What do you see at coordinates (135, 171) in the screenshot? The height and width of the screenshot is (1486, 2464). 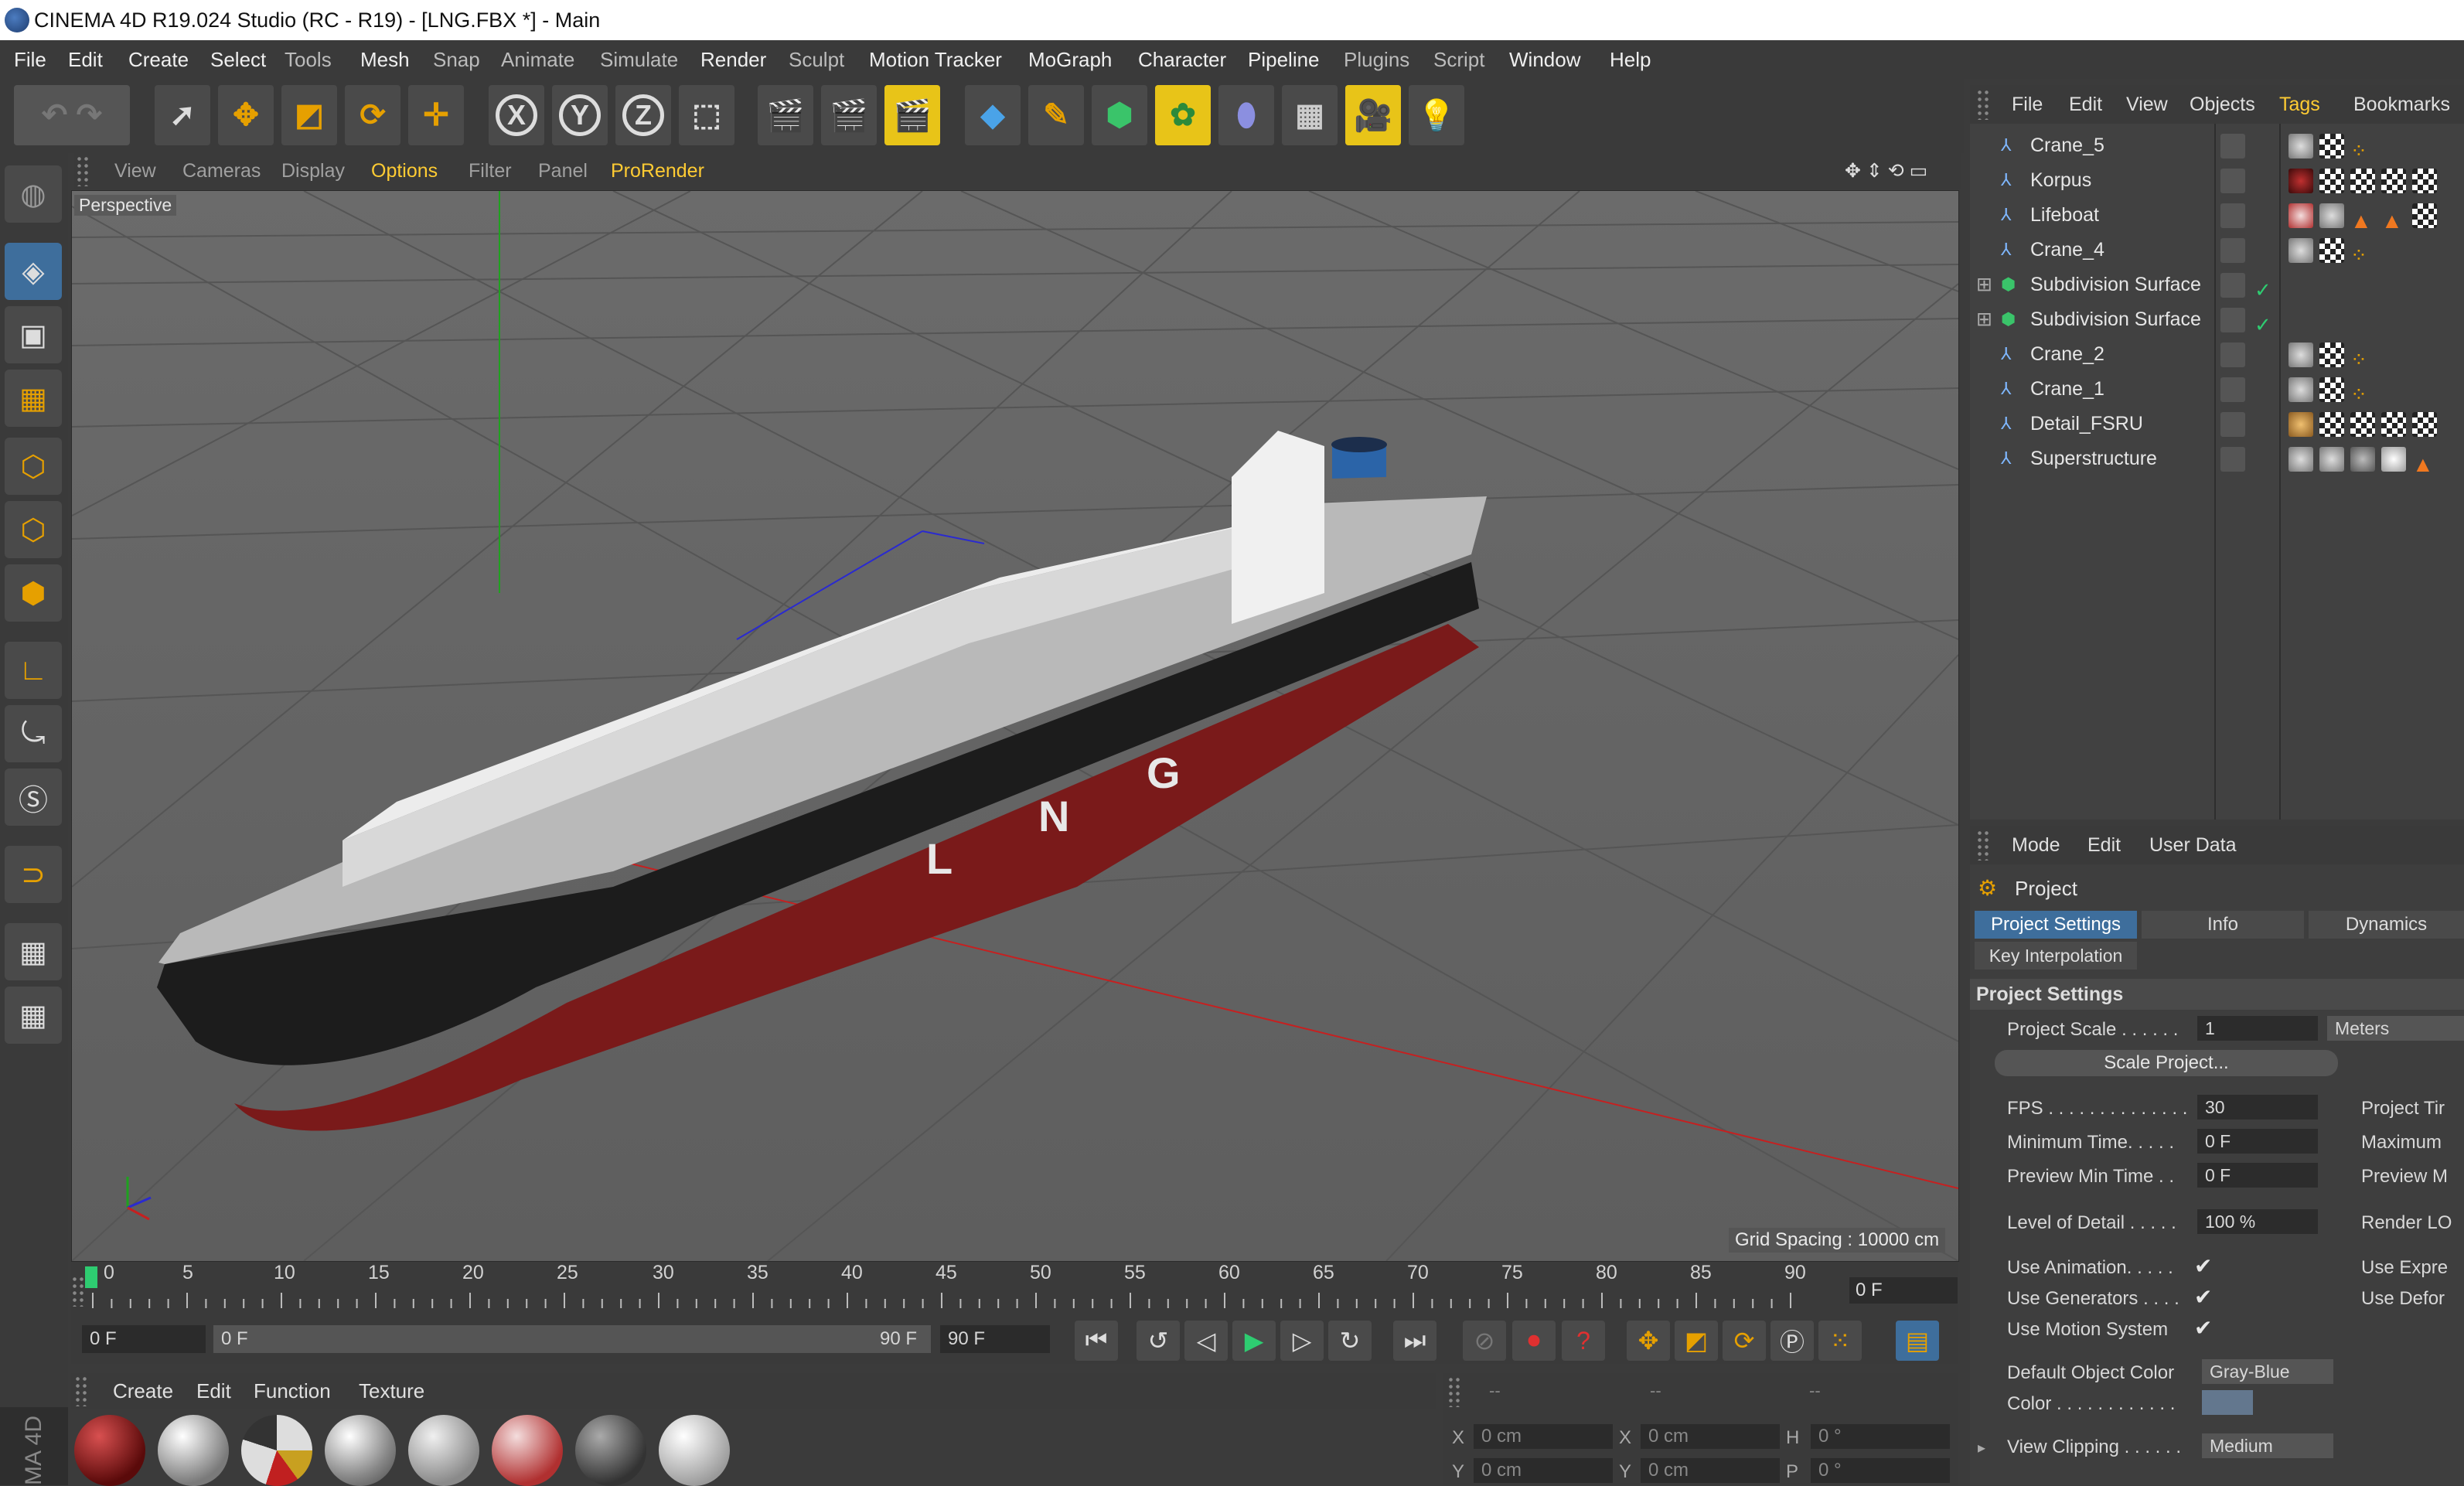 I see `viewport-menu-view: View` at bounding box center [135, 171].